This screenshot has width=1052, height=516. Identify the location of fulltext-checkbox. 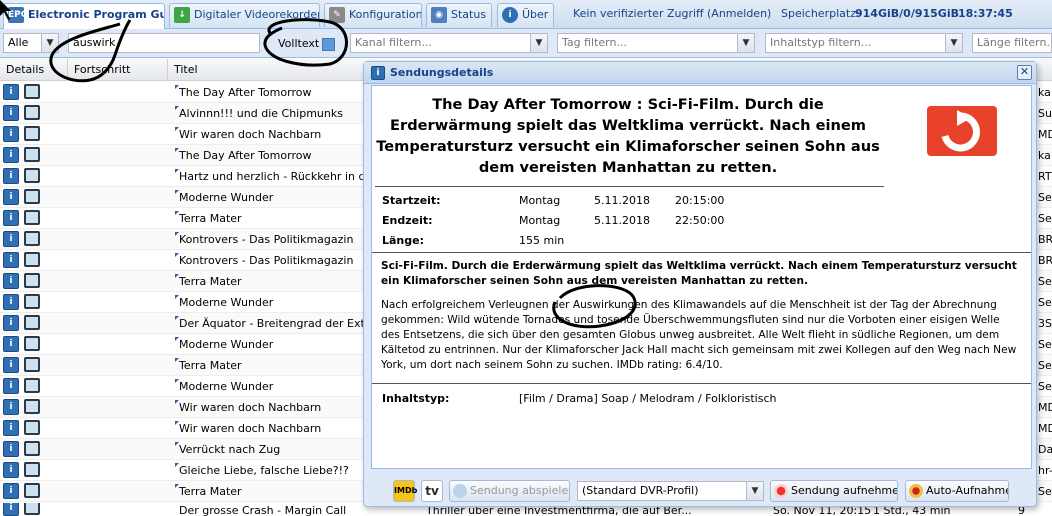
(328, 44).